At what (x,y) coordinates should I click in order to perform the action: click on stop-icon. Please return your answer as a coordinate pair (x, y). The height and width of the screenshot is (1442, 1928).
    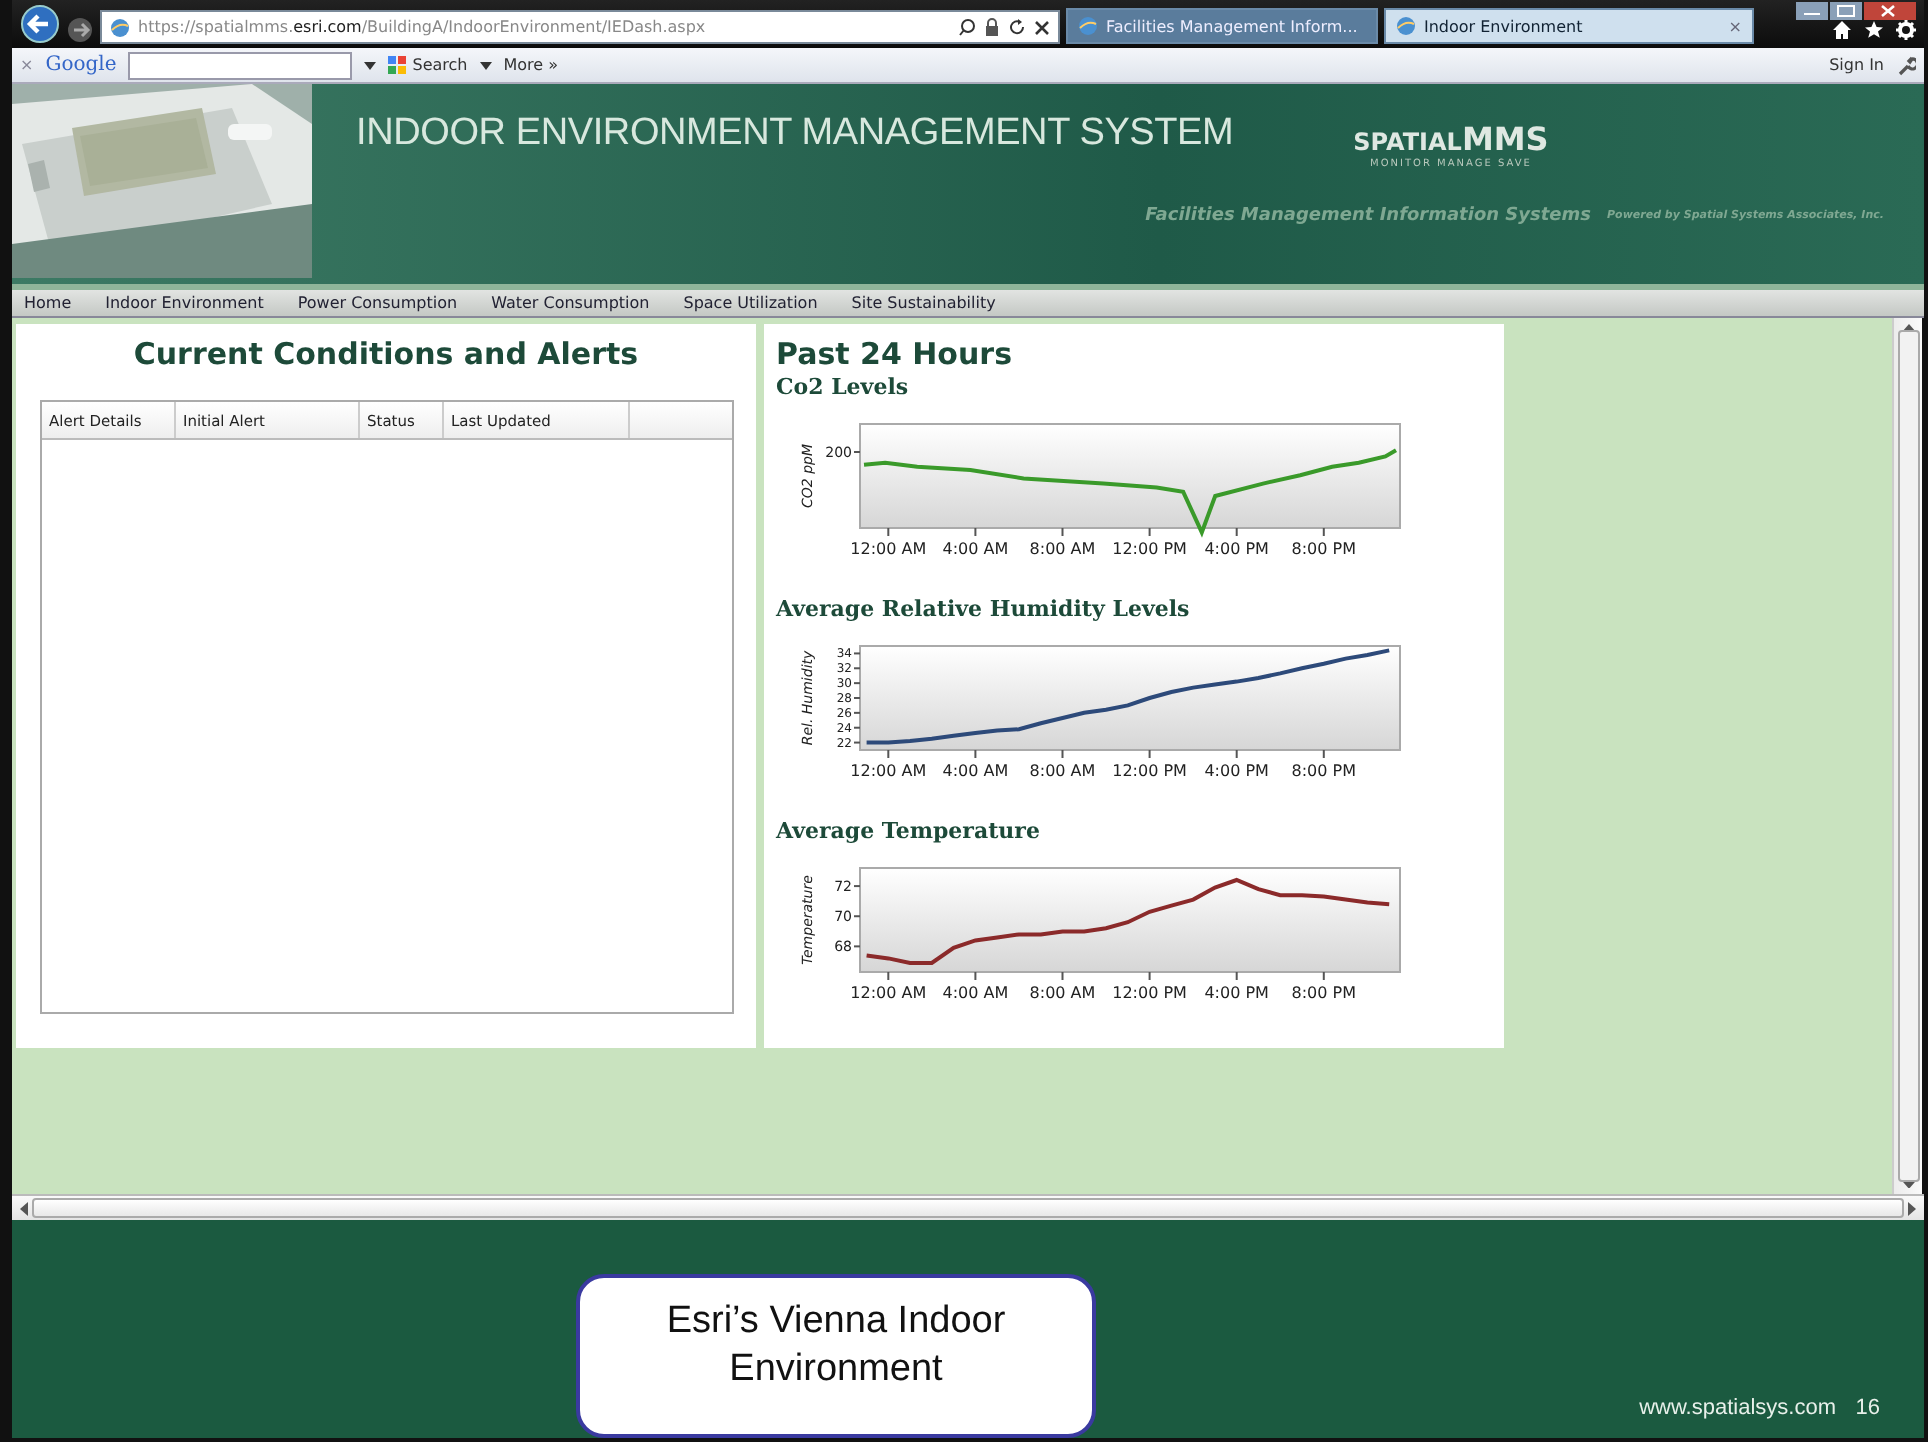
    Looking at the image, I should click on (1042, 27).